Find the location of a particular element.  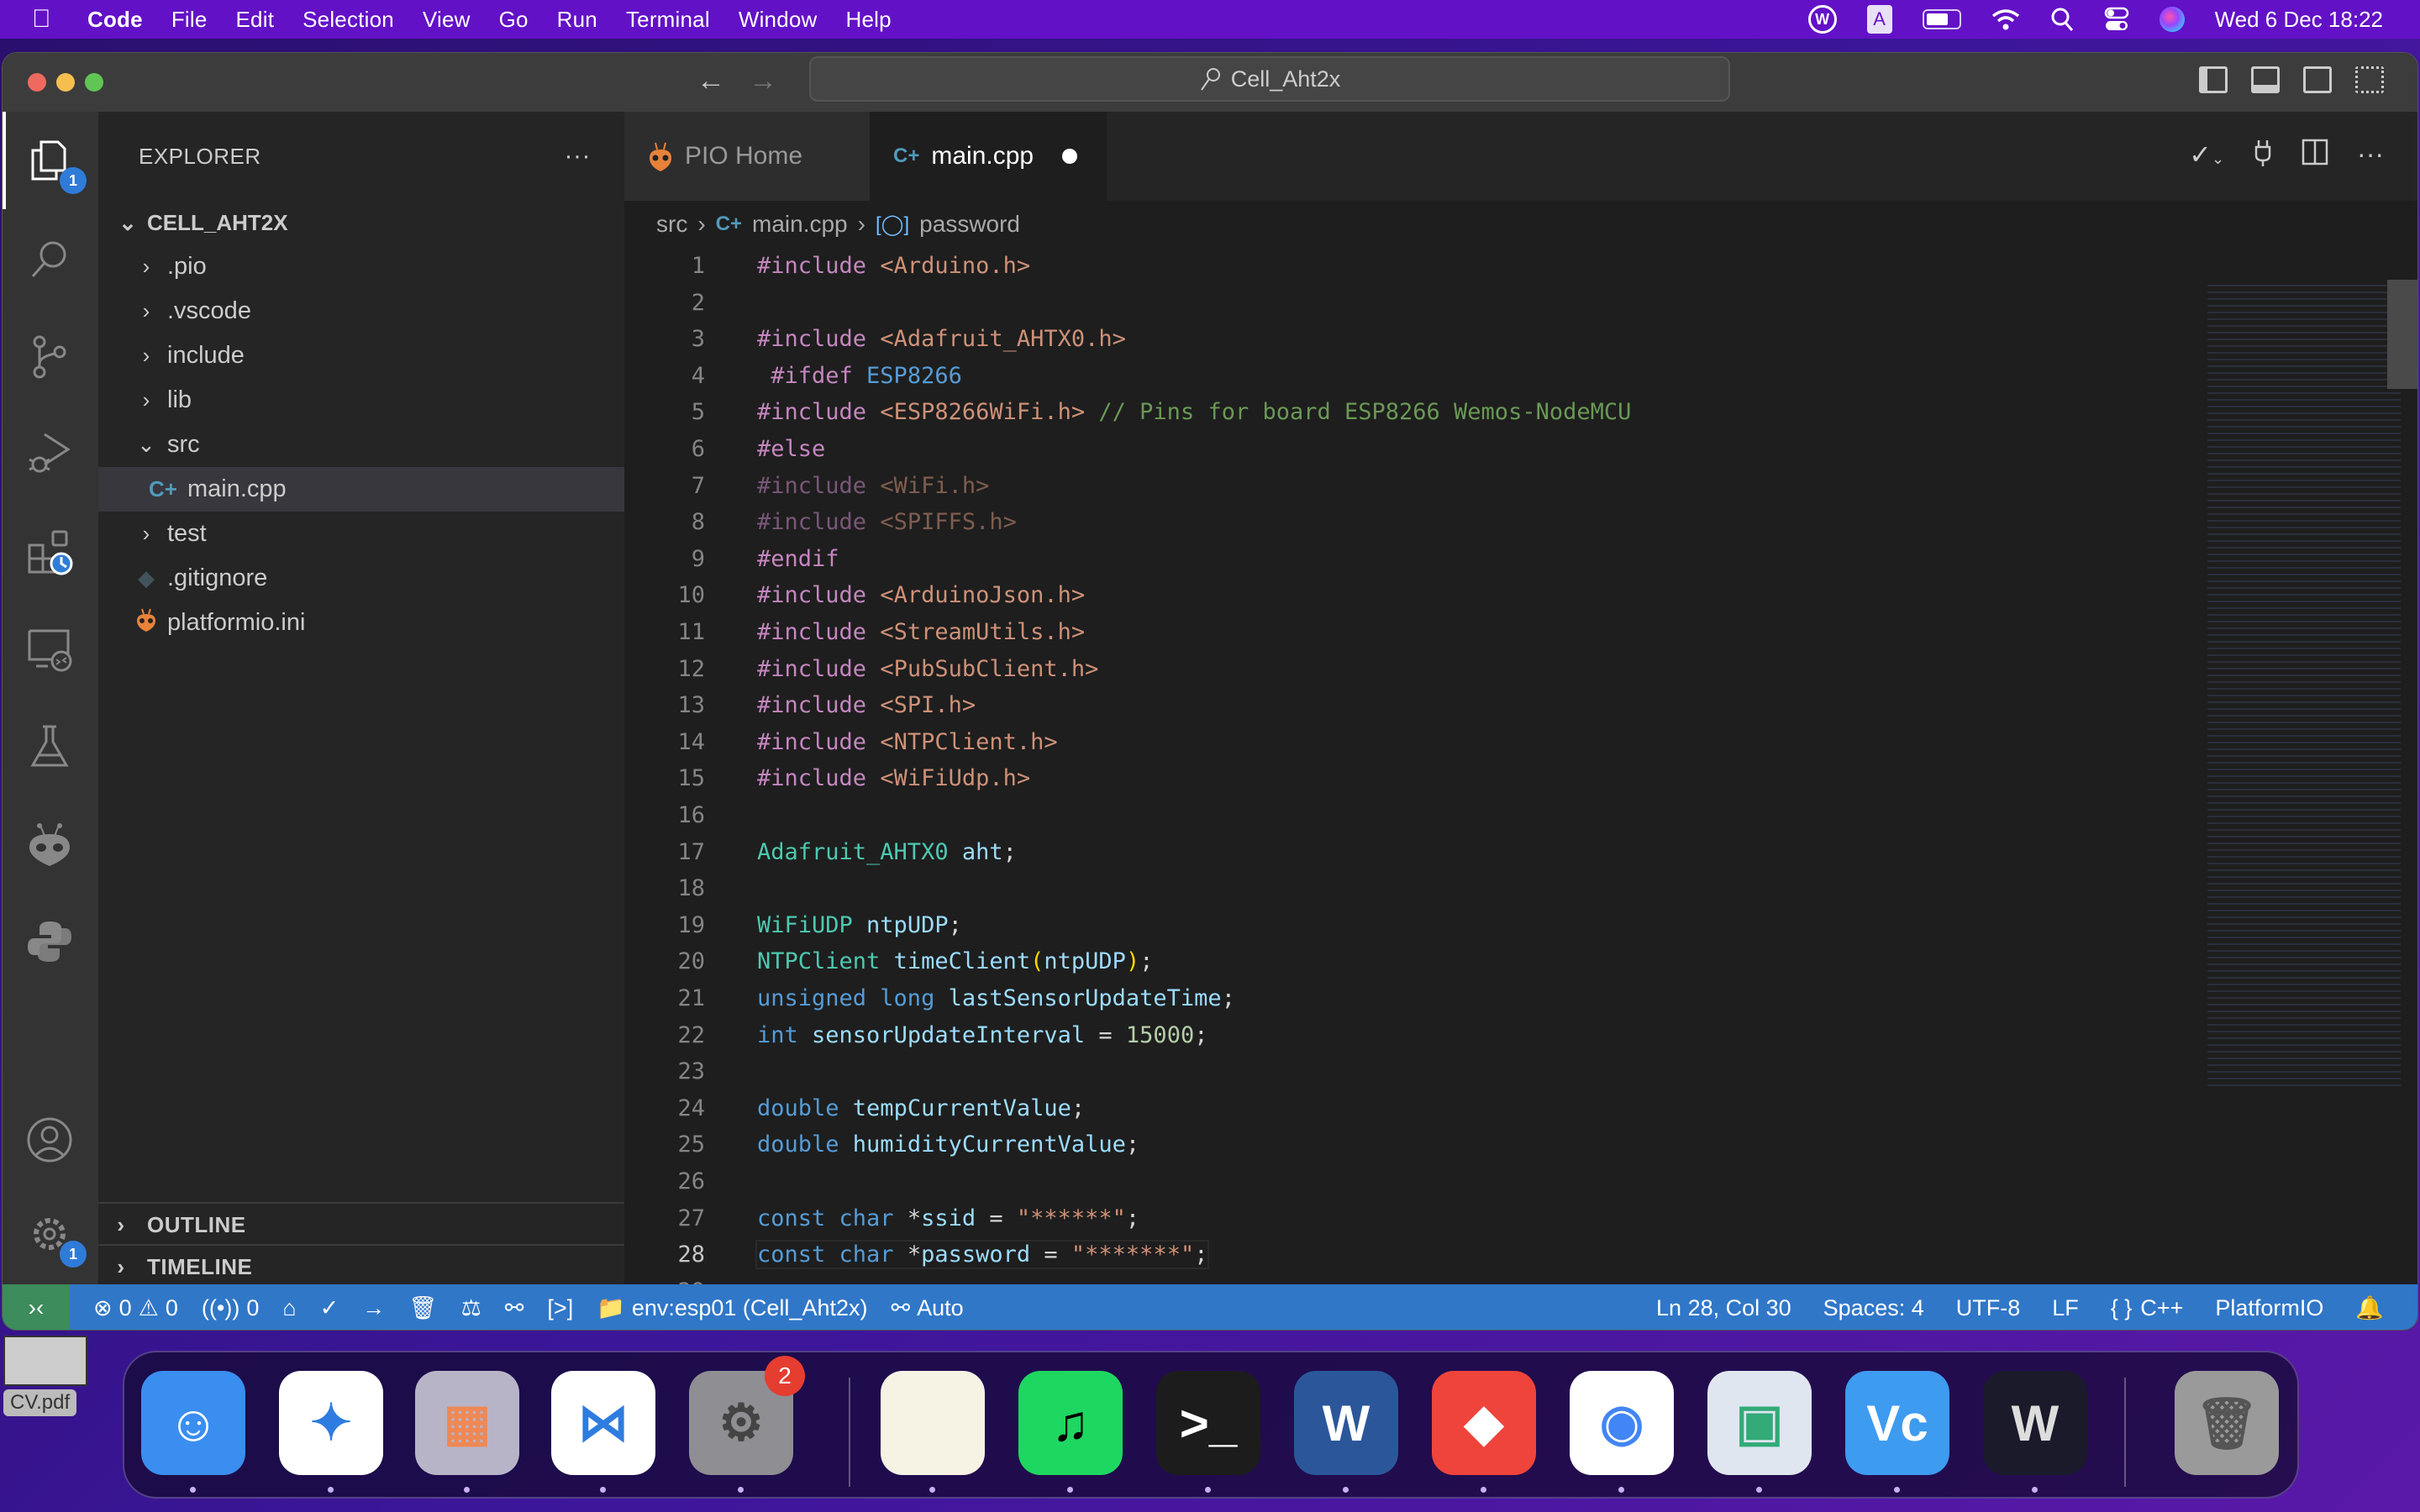

spotlight-search-icon is located at coordinates (2062, 19).